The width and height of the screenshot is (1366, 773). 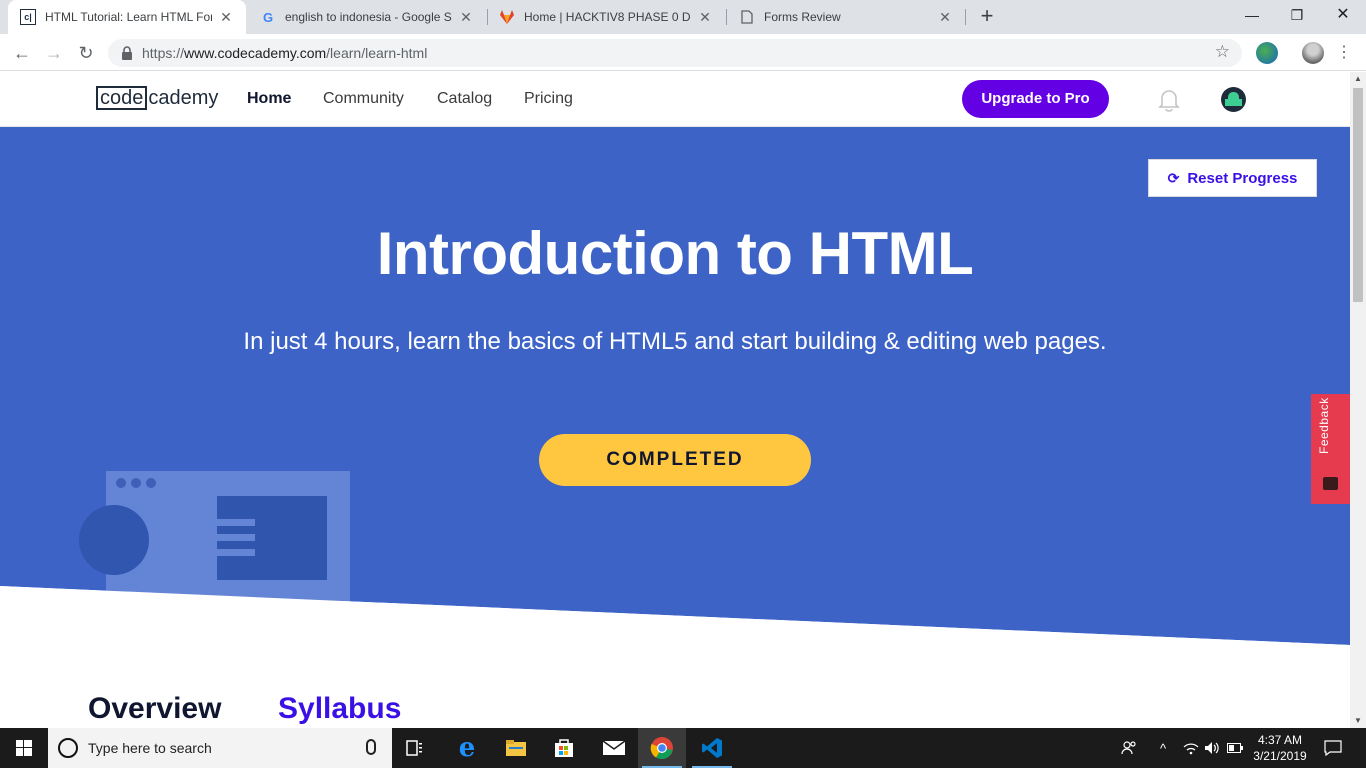 I want to click on extension-globe-icon, so click(x=1267, y=53).